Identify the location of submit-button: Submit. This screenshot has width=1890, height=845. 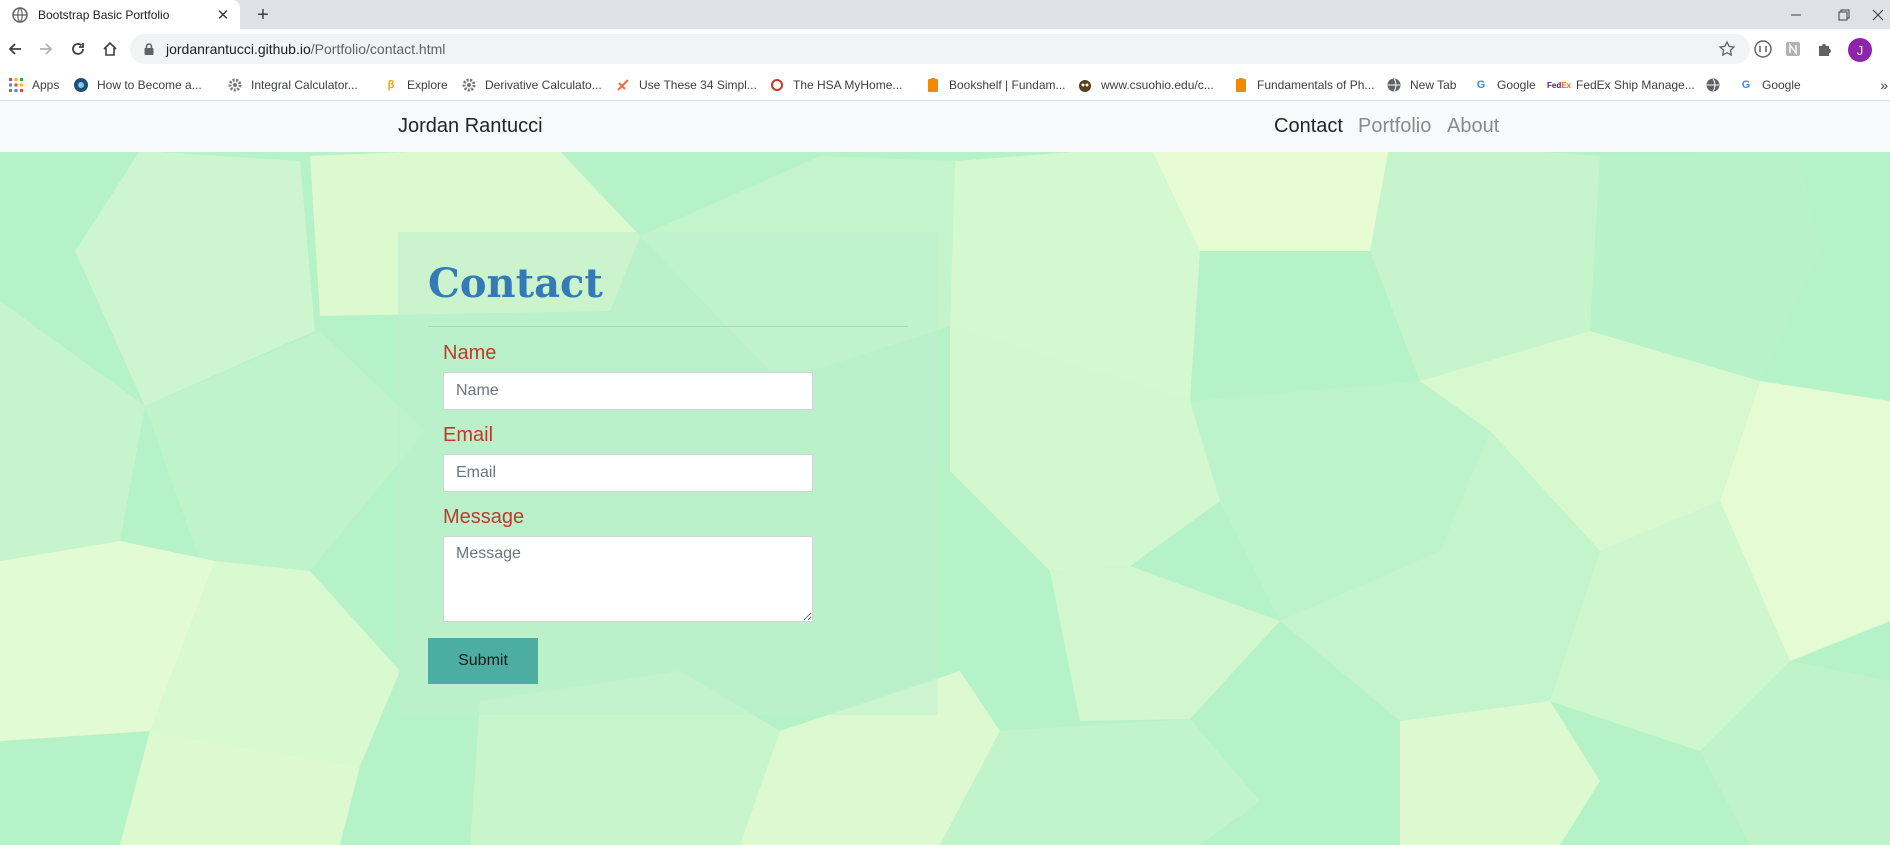
(483, 661).